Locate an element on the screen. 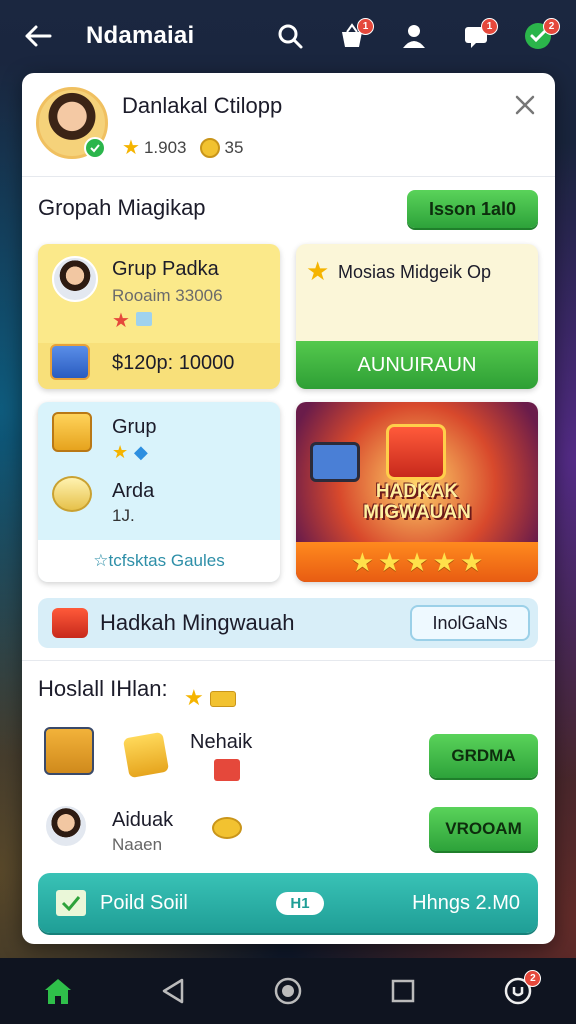 The width and height of the screenshot is (576, 1024). row-subtitle: Naaen is located at coordinates (137, 844).